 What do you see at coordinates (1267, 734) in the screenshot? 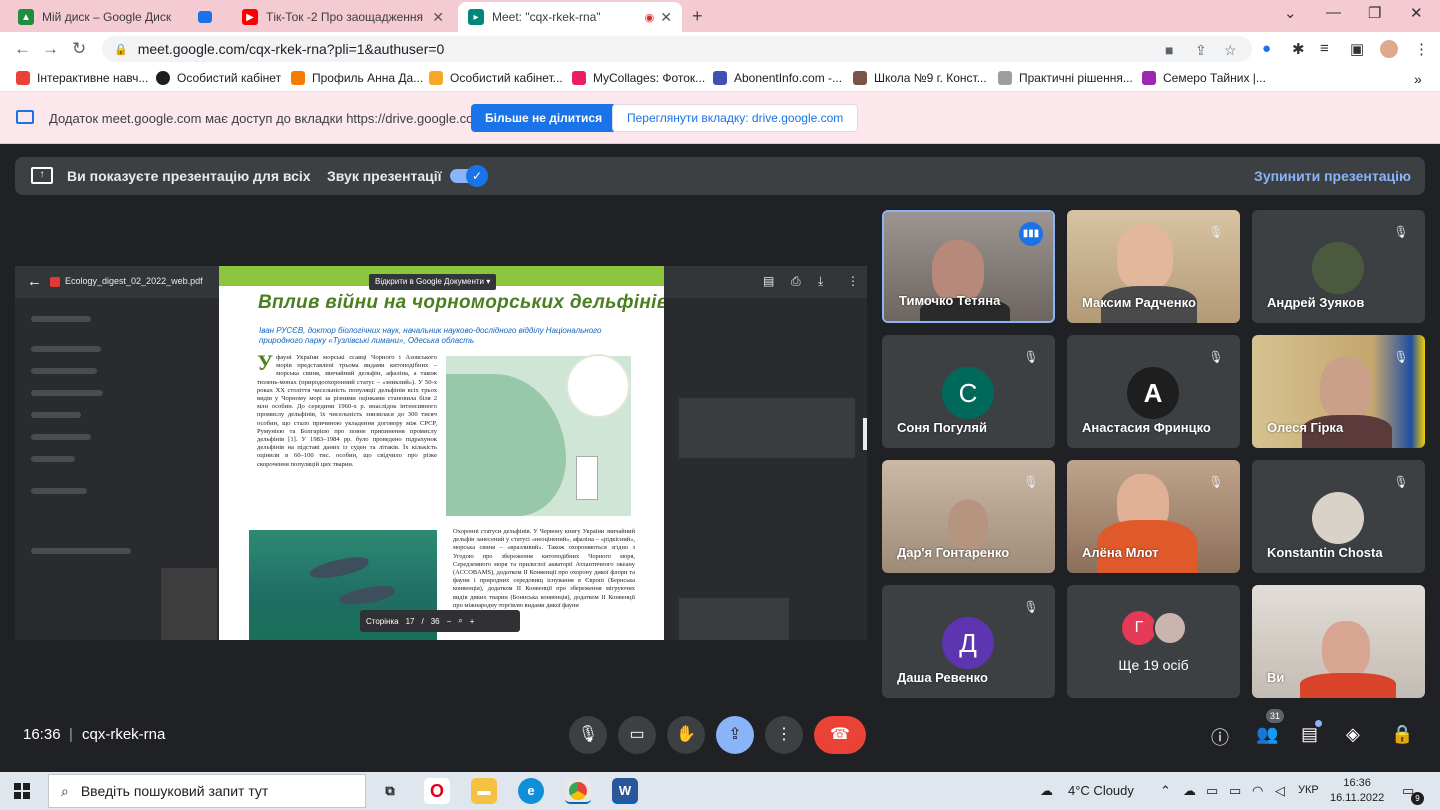
I see `people-icon: 👥` at bounding box center [1267, 734].